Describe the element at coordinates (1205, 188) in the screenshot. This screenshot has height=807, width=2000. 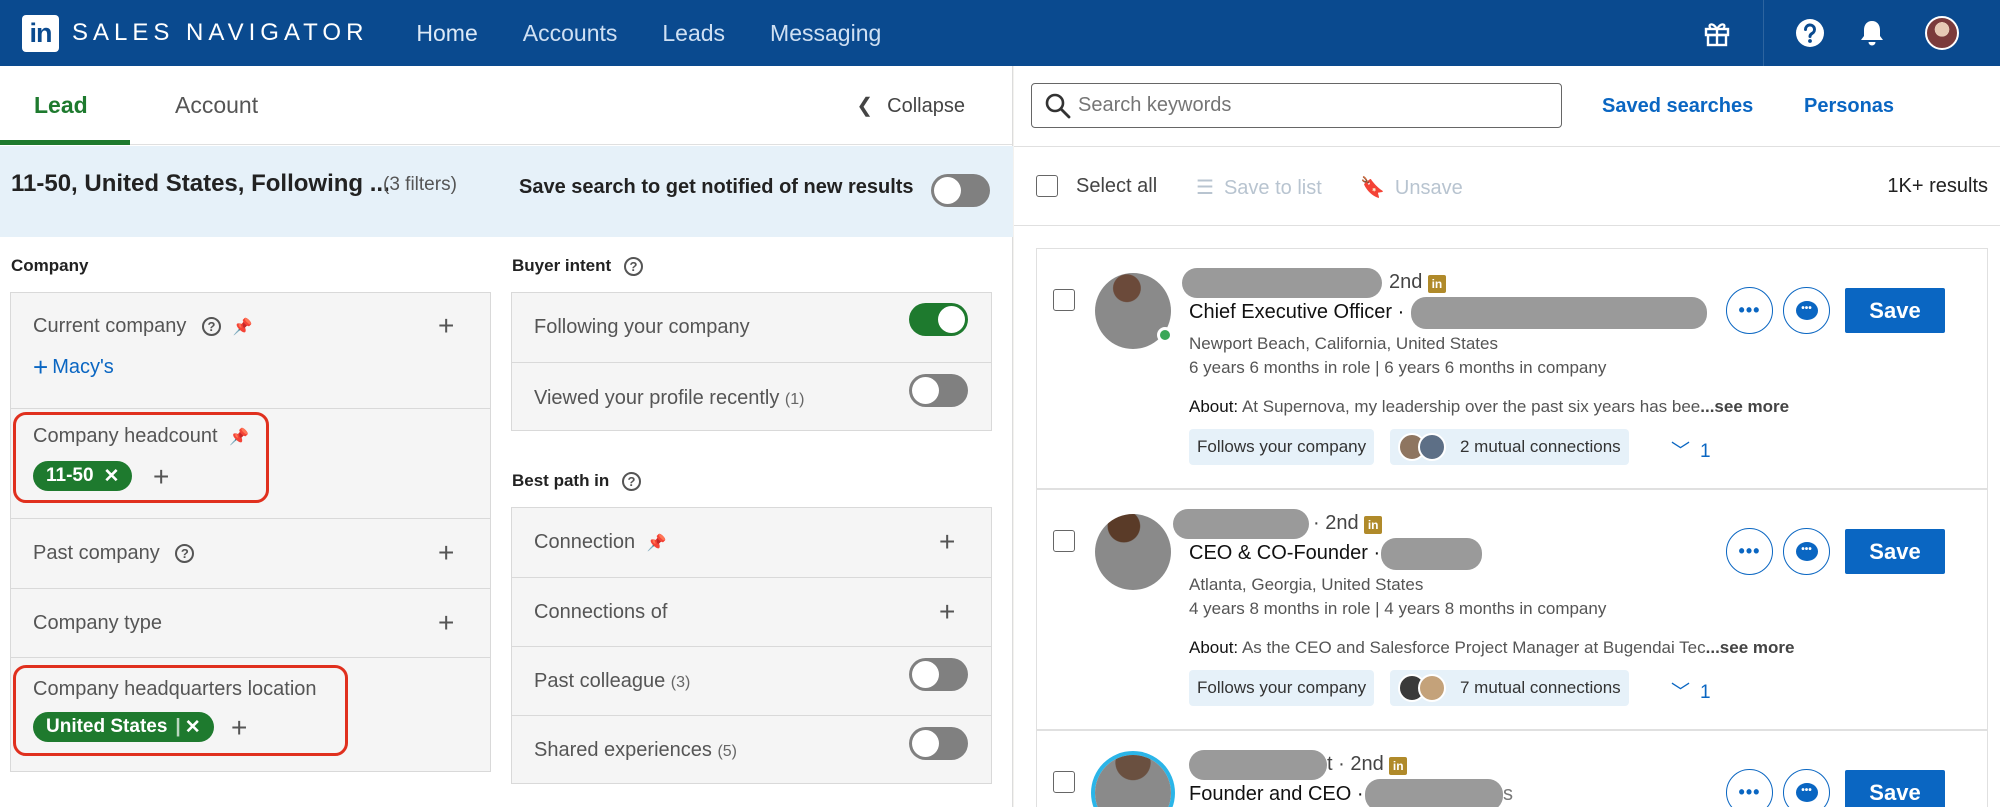
I see `list-icon: ☰` at that location.